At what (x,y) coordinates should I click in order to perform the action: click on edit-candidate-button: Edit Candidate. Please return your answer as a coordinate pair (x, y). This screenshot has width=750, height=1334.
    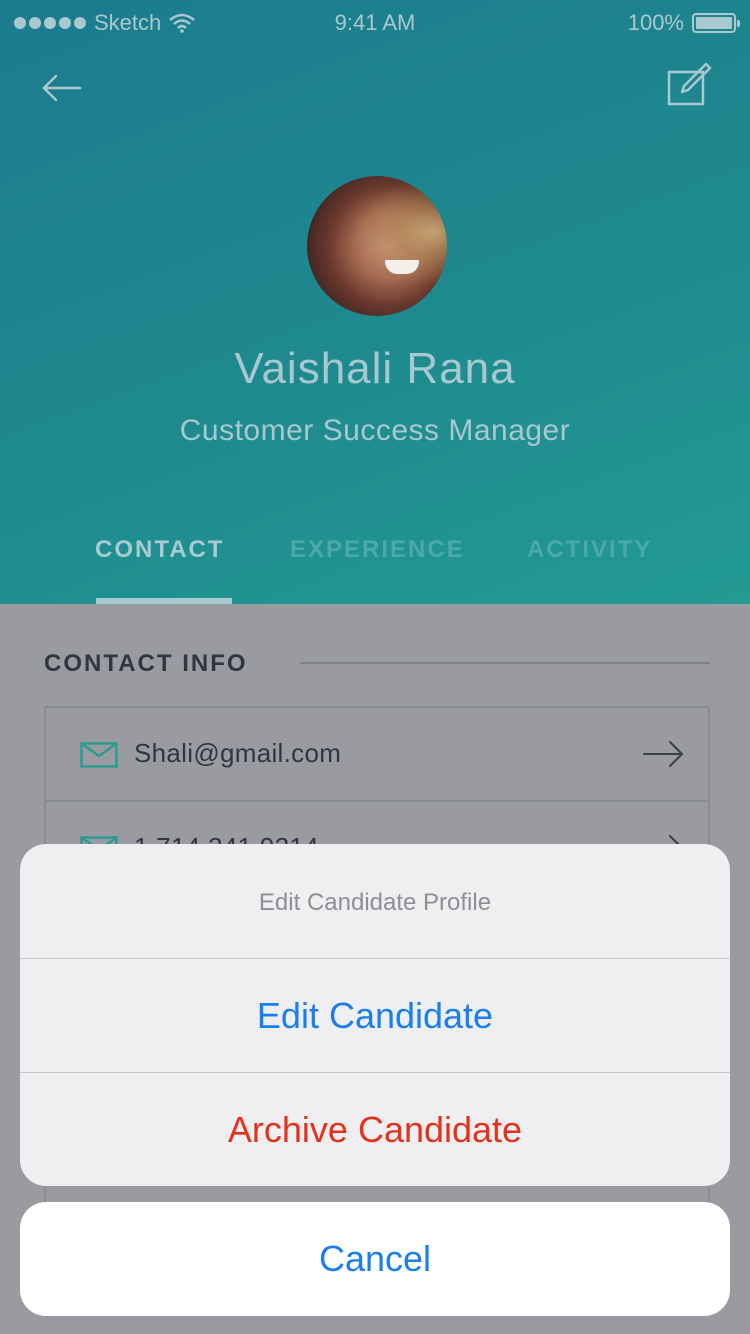
    Looking at the image, I should click on (375, 1015).